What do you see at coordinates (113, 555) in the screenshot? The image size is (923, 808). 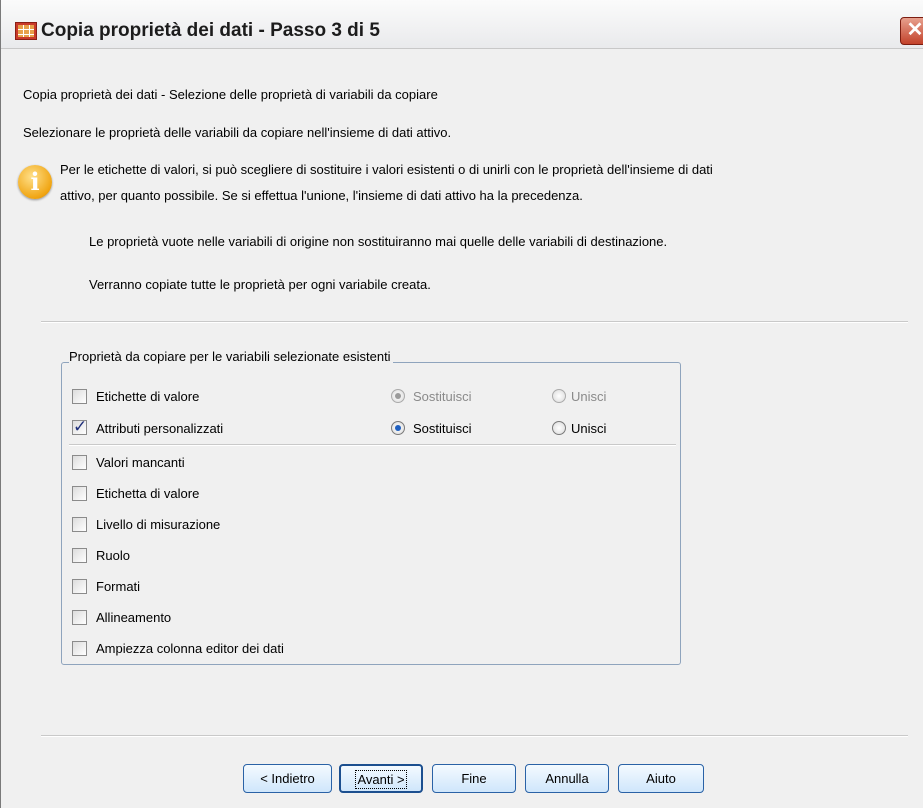 I see `role-label: Ruolo` at bounding box center [113, 555].